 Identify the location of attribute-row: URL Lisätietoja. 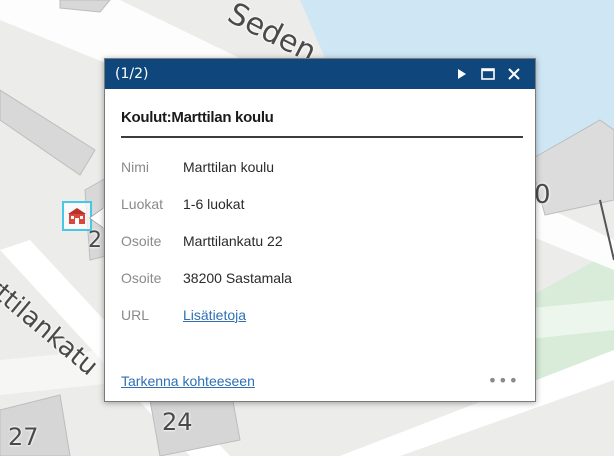
(206, 314).